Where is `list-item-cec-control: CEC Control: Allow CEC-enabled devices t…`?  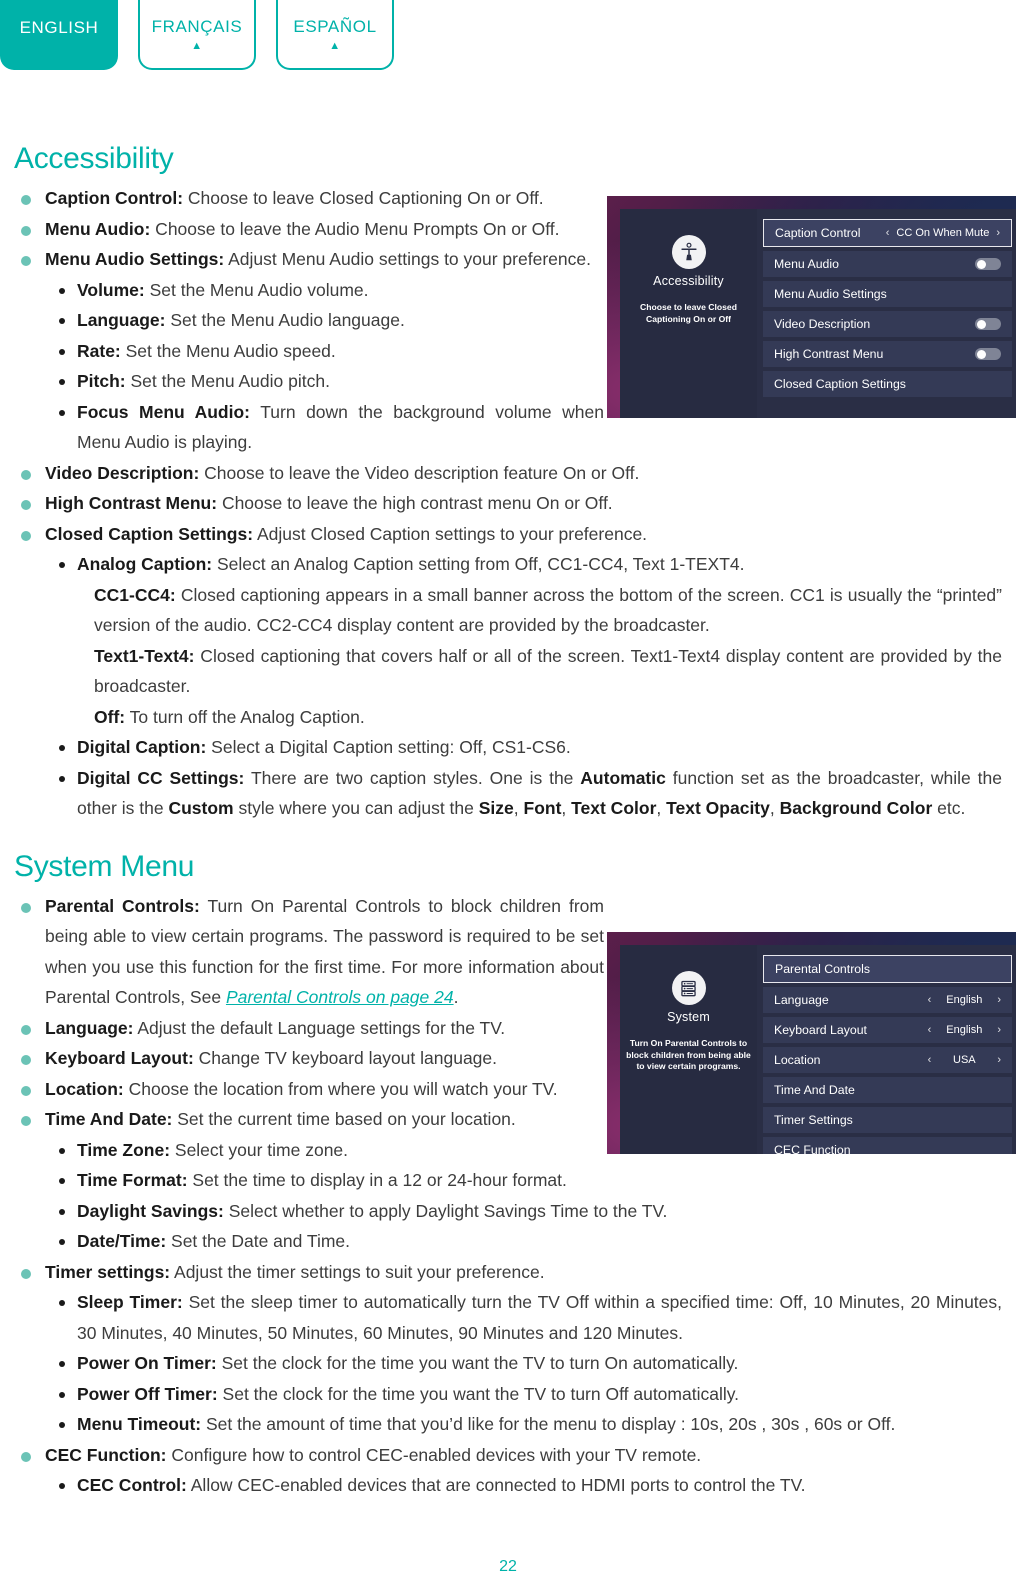 list-item-cec-control: CEC Control: Allow CEC-enabled devices t… is located at coordinates (508, 1485).